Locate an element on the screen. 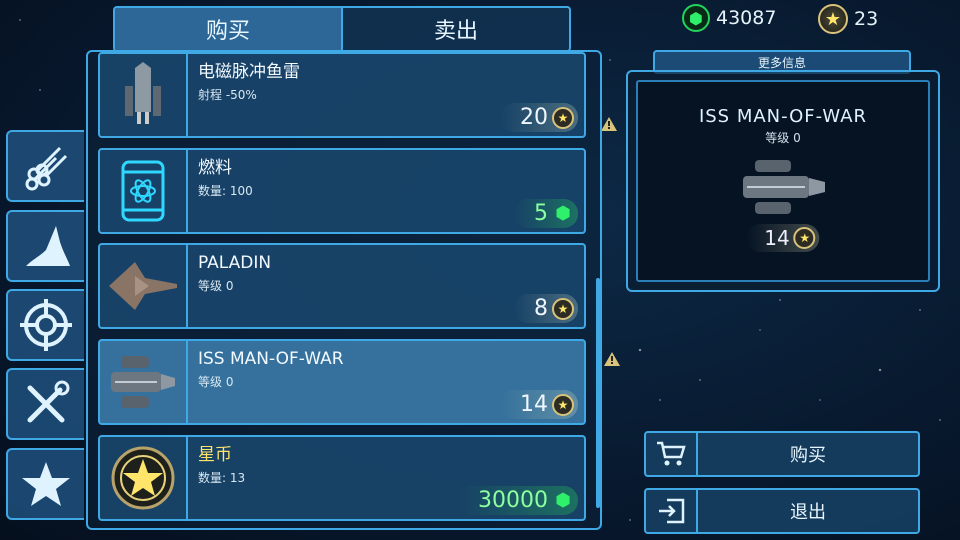 The image size is (960, 540). star-balance: ★ 23 is located at coordinates (848, 19).